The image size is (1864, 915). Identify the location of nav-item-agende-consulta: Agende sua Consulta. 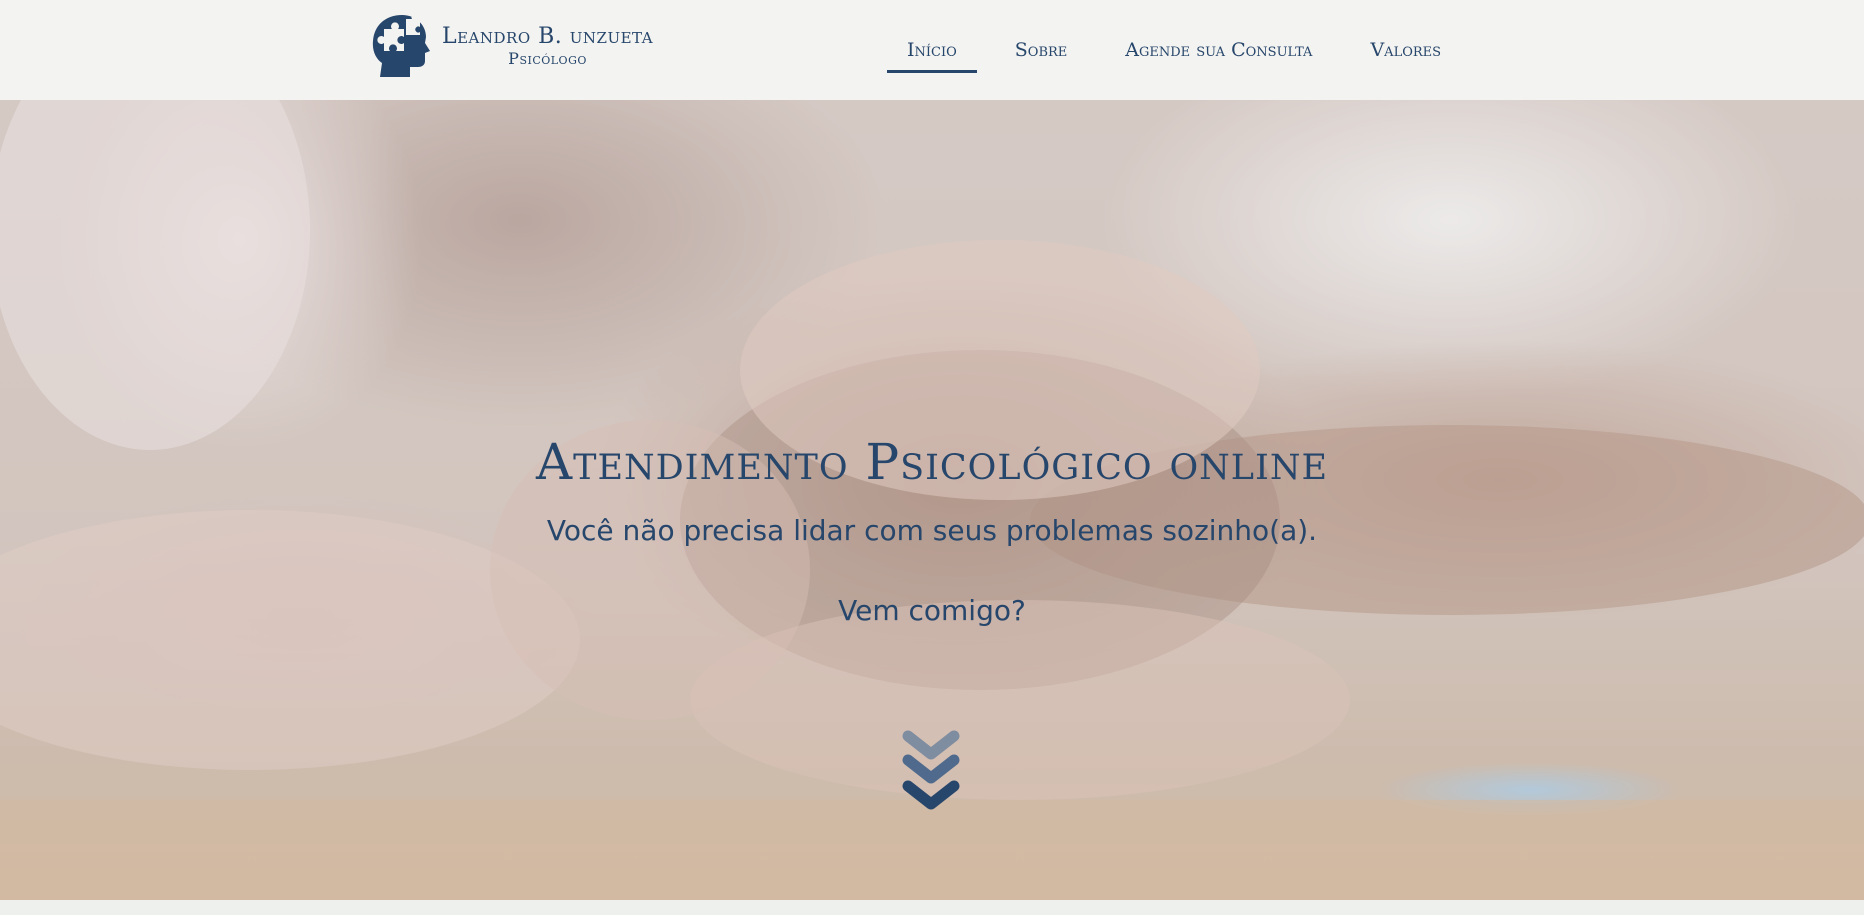
(1218, 50).